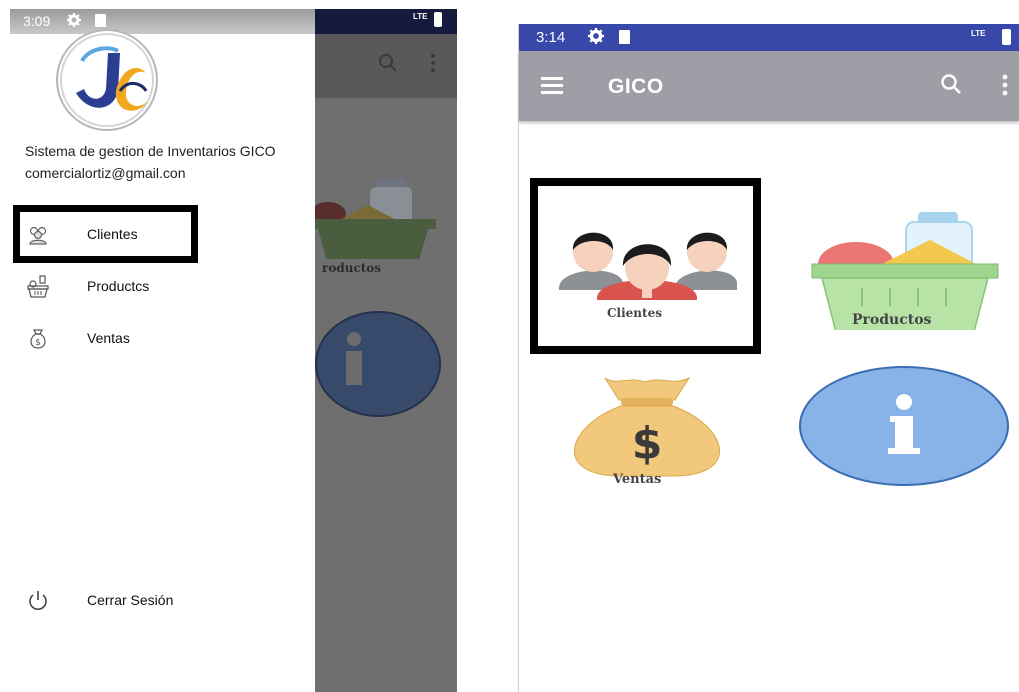 Image resolution: width=1019 pixels, height=692 pixels. Describe the element at coordinates (378, 366) in the screenshot. I see `background-info-icon` at that location.